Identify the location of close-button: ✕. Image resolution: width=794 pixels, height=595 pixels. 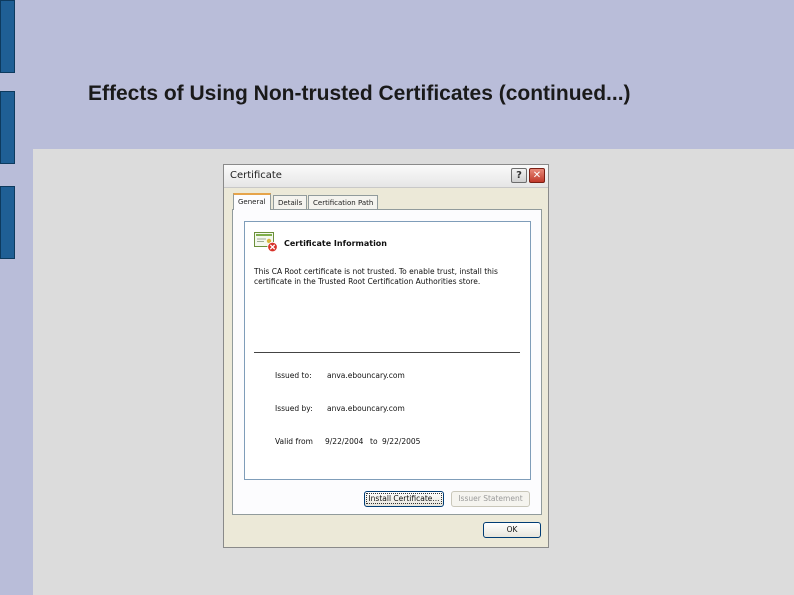
(537, 175).